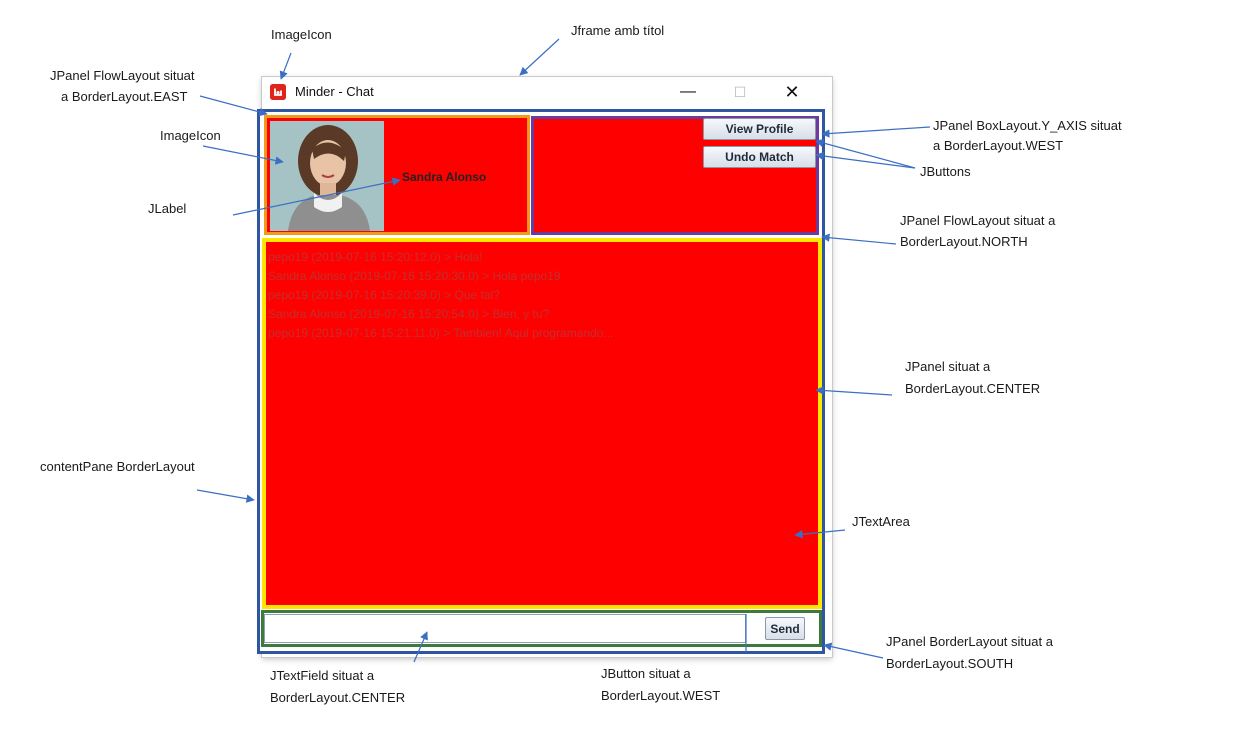  What do you see at coordinates (785, 628) in the screenshot?
I see `send-button: Send` at bounding box center [785, 628].